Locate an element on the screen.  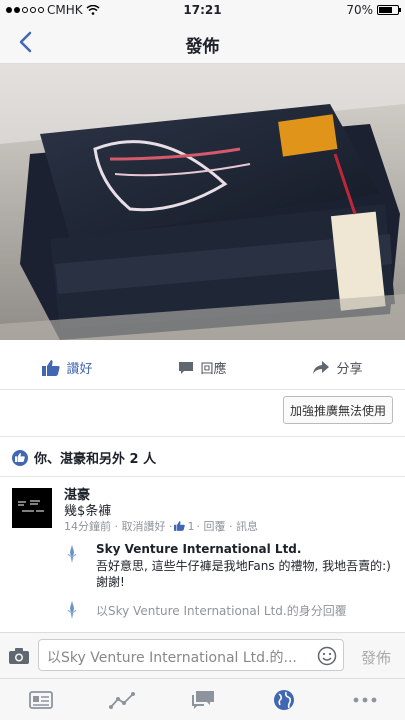
comment-item: 湛豪 幾$条褲 14分鐘前 · 取消讚好 · 1 · 回覆 · 訊息 is located at coordinates (204, 508).